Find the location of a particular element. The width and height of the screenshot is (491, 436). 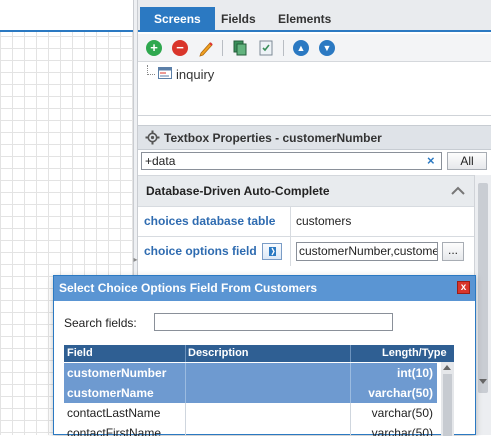

field-picker-button is located at coordinates (272, 251).